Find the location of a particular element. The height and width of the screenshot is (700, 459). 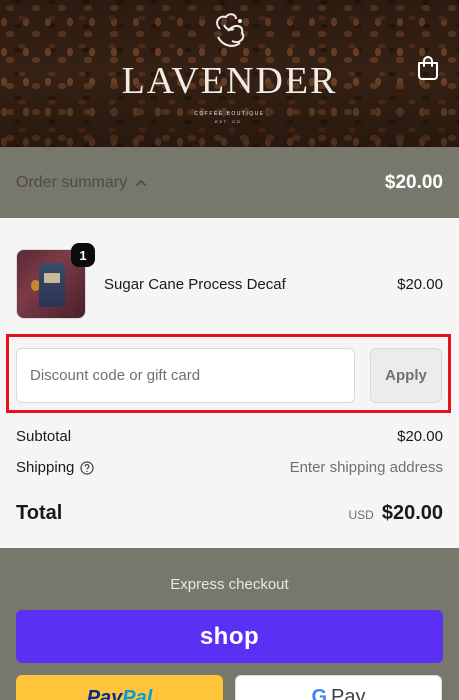

product-price: $20.00 is located at coordinates (420, 284).